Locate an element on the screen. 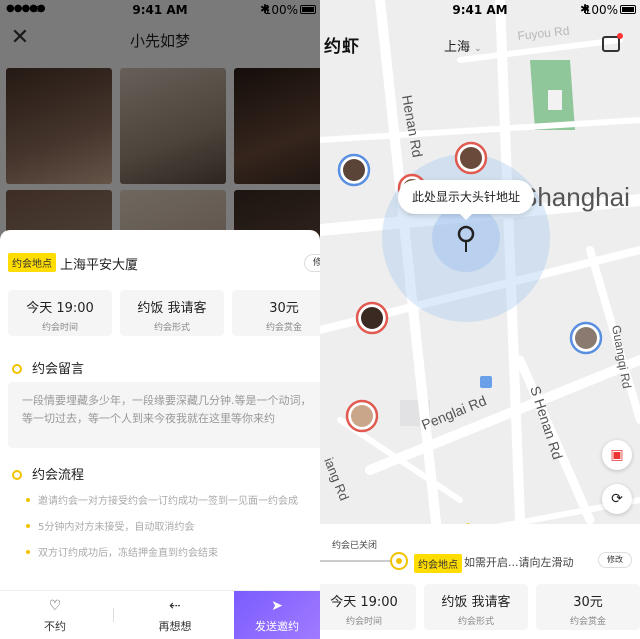 Image resolution: width=640 pixels, height=639 pixels. status-bar: 9:41 AM ✱ 100% is located at coordinates (480, 10).